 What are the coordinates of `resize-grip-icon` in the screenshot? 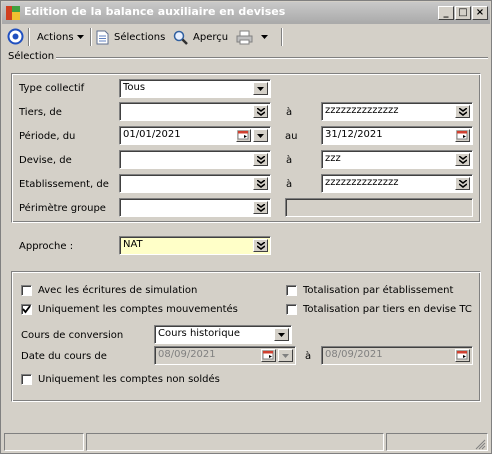 It's located at (480, 444).